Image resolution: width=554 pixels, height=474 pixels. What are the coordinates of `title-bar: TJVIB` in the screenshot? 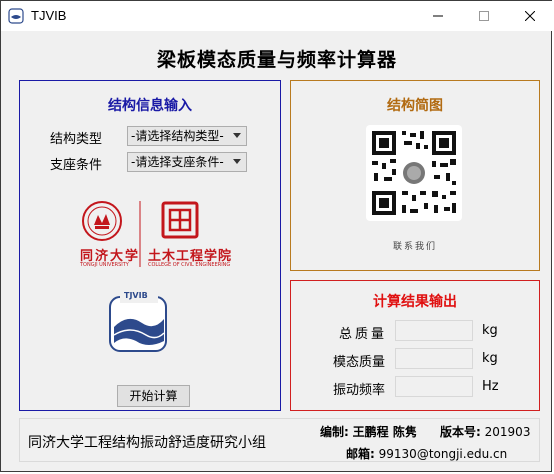 It's located at (277, 16).